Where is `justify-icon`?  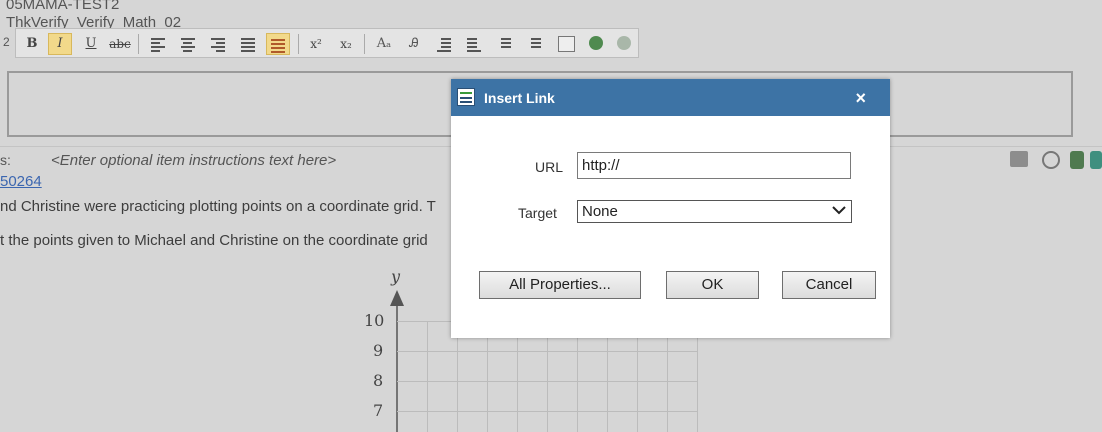 justify-icon is located at coordinates (248, 45).